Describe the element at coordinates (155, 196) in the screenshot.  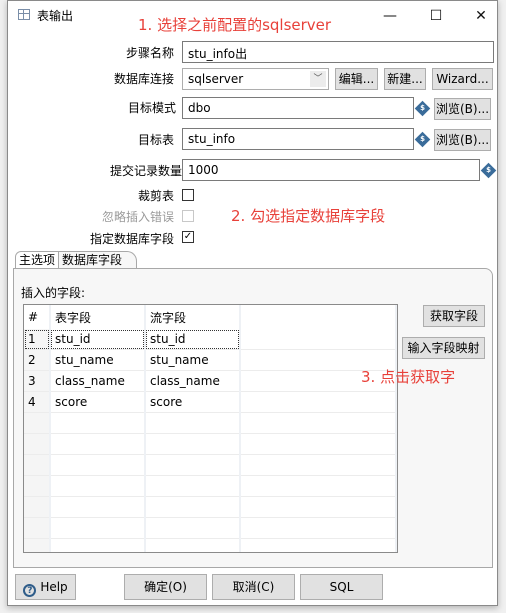
I see `truncate-table-label: 裁剪表` at that location.